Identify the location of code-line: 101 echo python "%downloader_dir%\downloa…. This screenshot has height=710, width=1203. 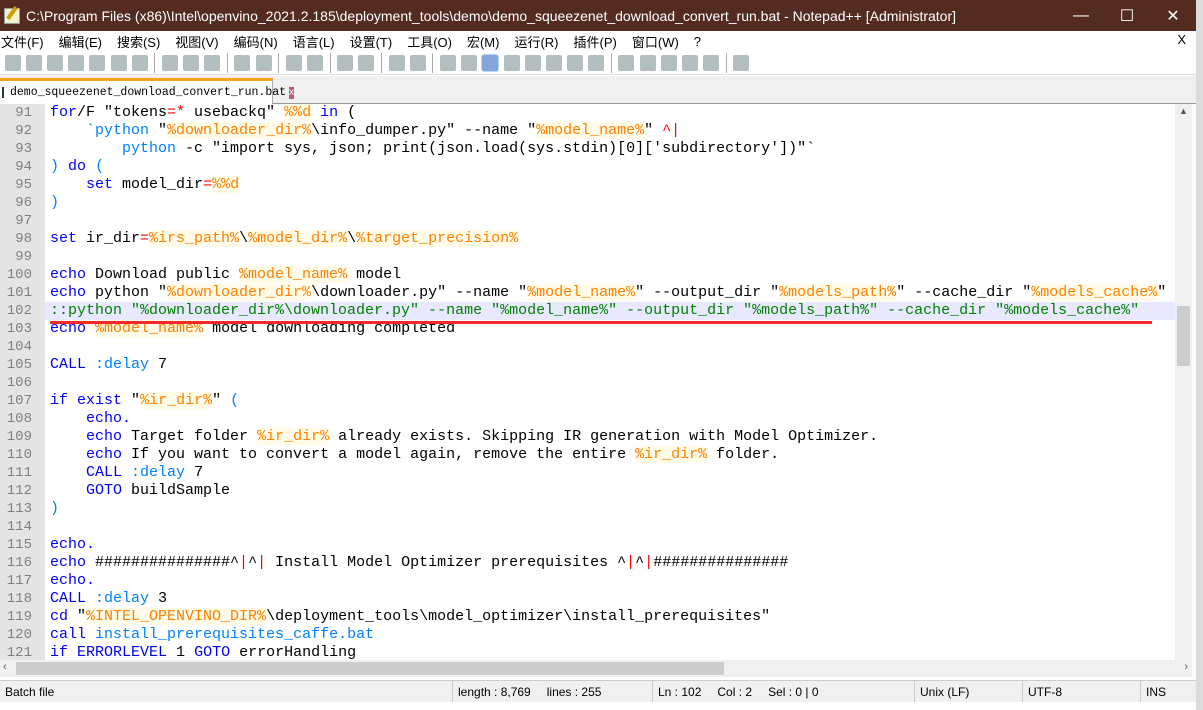
(587, 293).